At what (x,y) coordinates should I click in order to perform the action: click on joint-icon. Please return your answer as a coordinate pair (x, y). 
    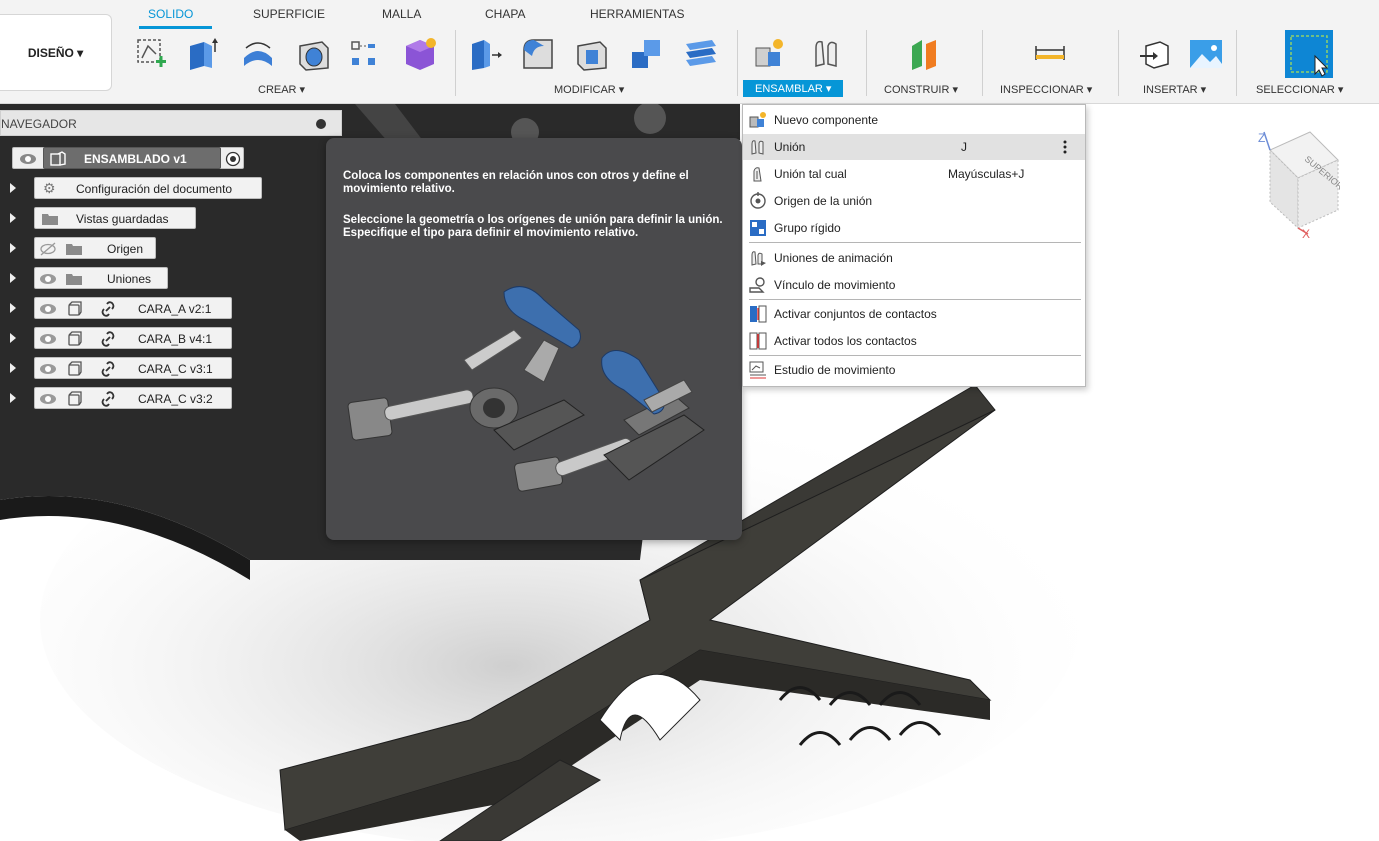
    Looking at the image, I should click on (826, 54).